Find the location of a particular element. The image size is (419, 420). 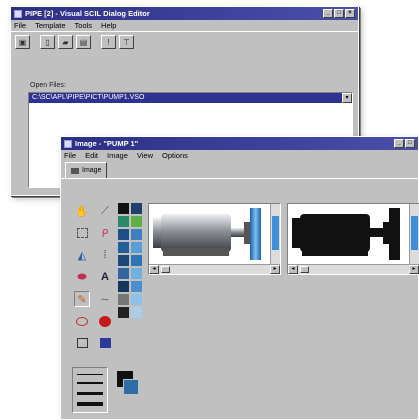

mask-canvas: ◂ ▸ is located at coordinates (353, 239).